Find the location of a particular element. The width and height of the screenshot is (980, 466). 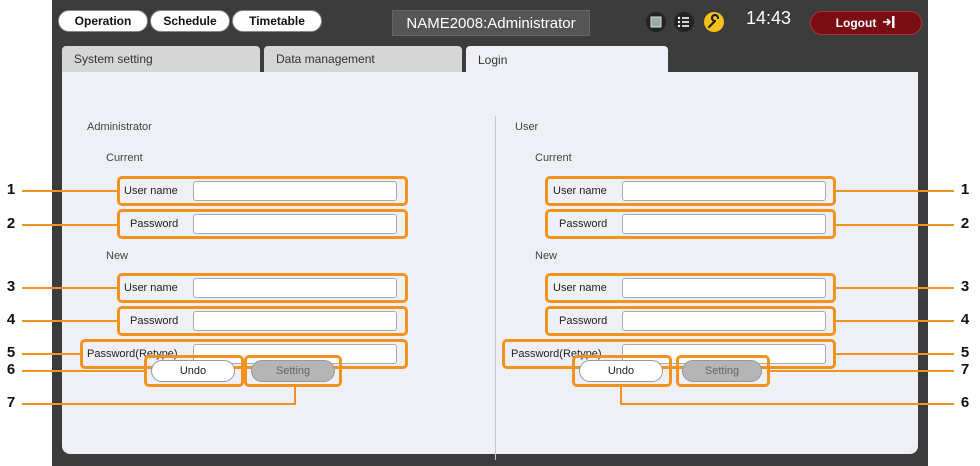

timetable-button: Timetable is located at coordinates (277, 21).